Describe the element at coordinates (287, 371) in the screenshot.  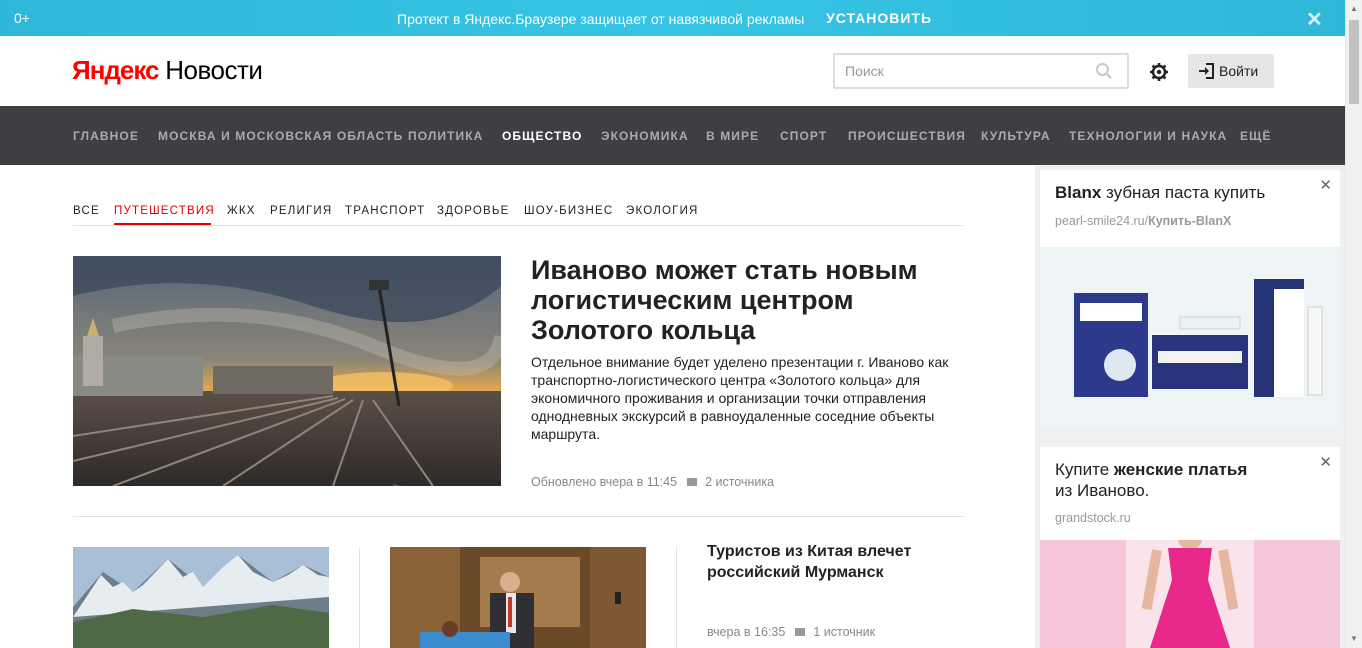
I see `lead-story-image` at that location.